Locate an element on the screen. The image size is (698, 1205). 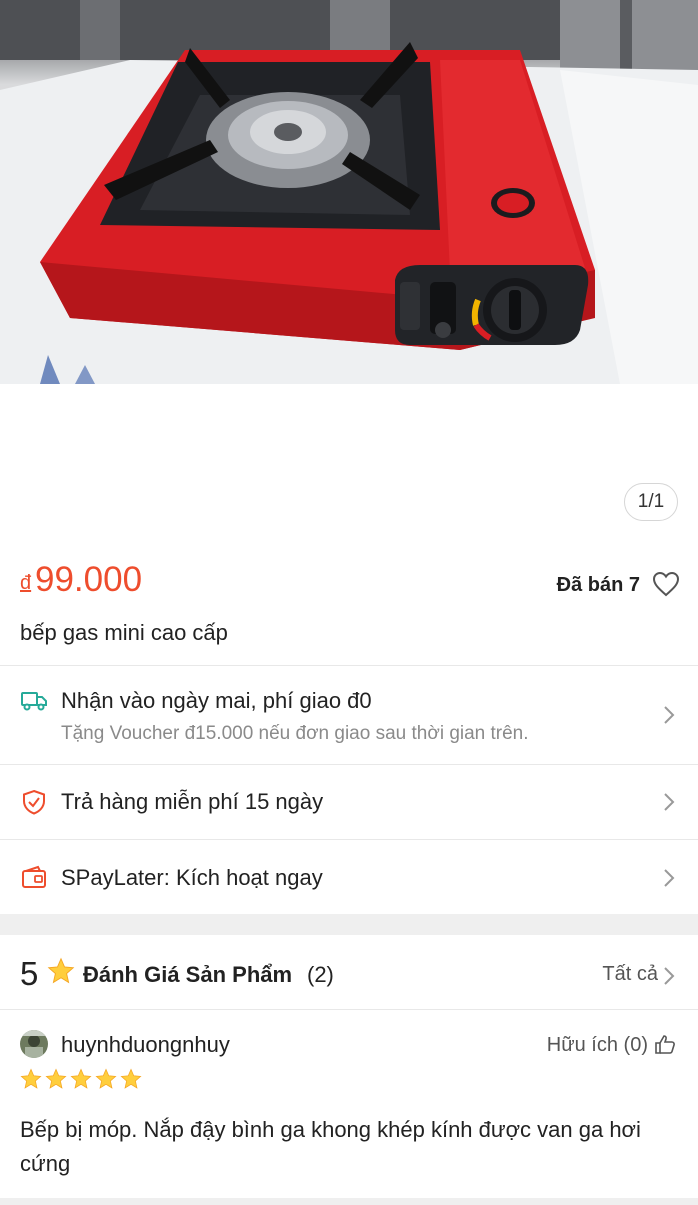
sold-count: Đã bán 7 is located at coordinates (598, 585).